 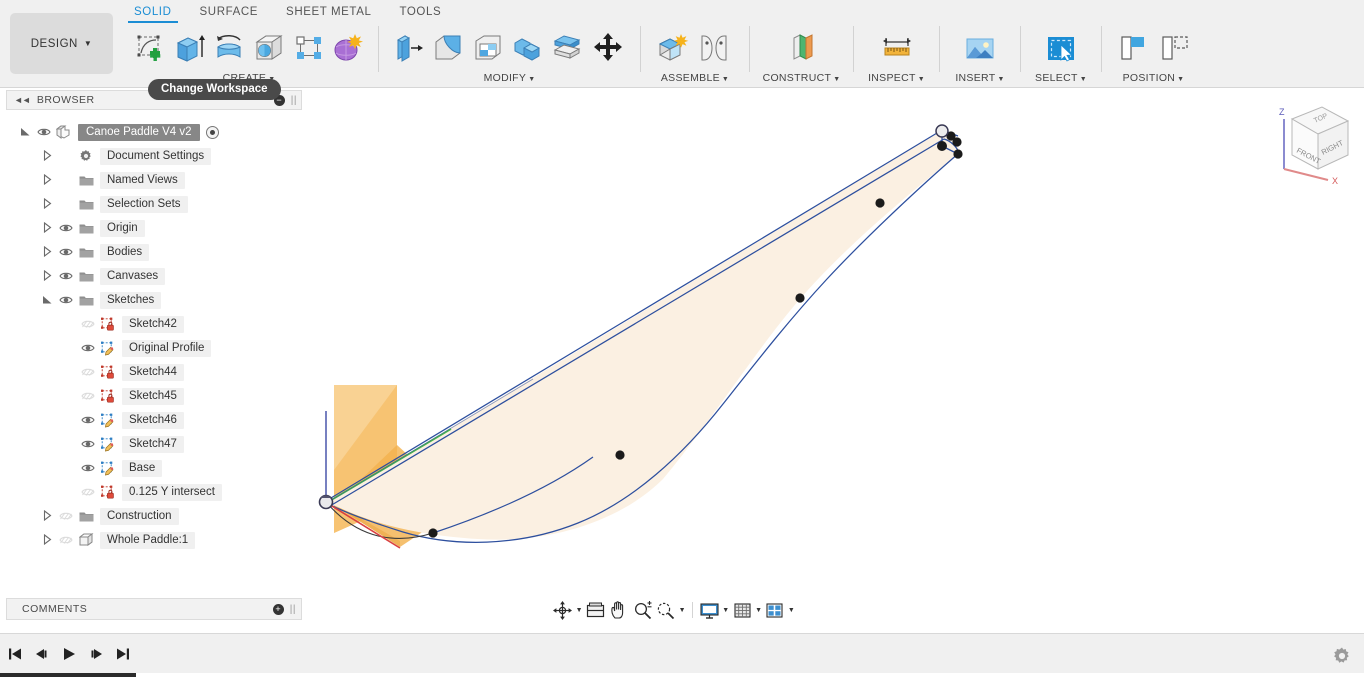 What do you see at coordinates (68, 653) in the screenshot?
I see `play-icon` at bounding box center [68, 653].